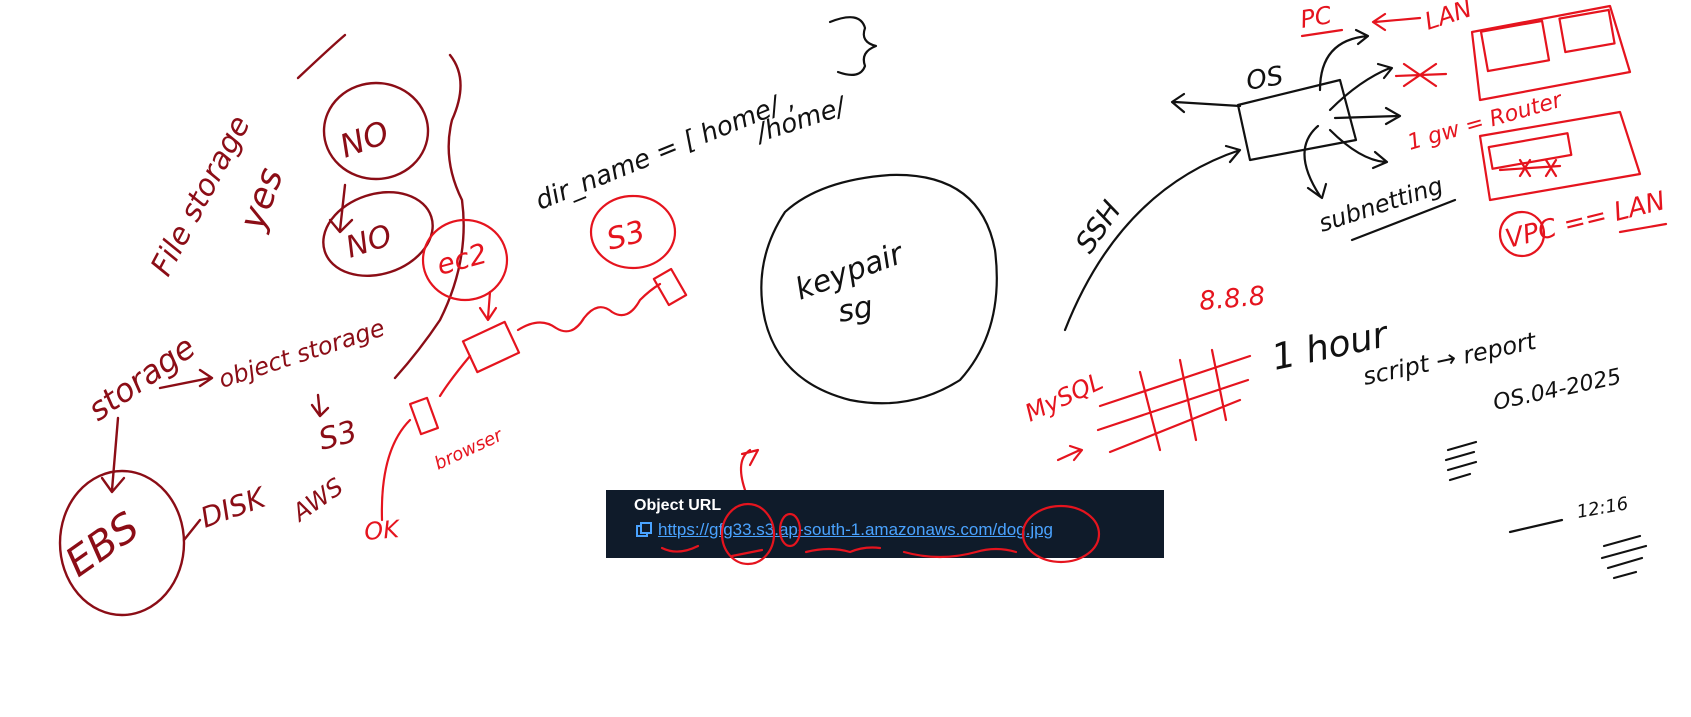  What do you see at coordinates (262, 199) in the screenshot?
I see `note-yes: yes` at bounding box center [262, 199].